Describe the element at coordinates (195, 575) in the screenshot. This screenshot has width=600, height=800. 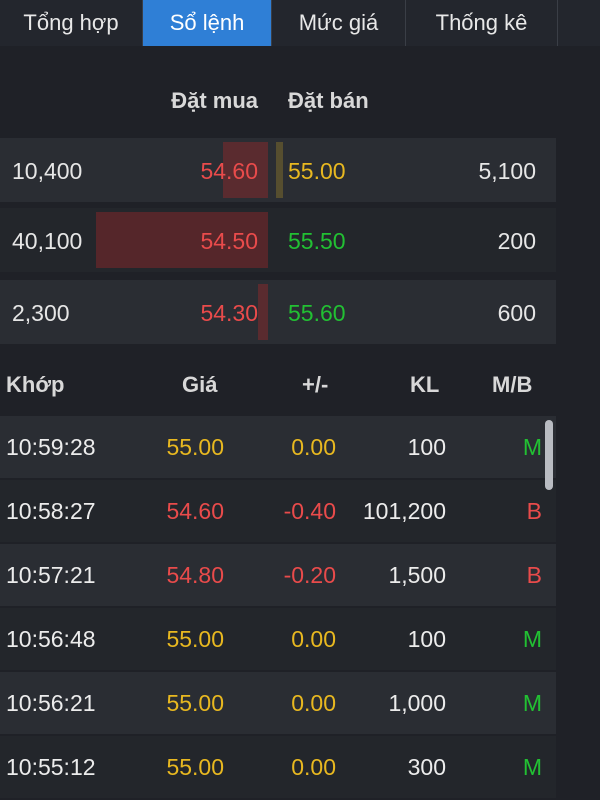
I see `match-price: 54.80` at that location.